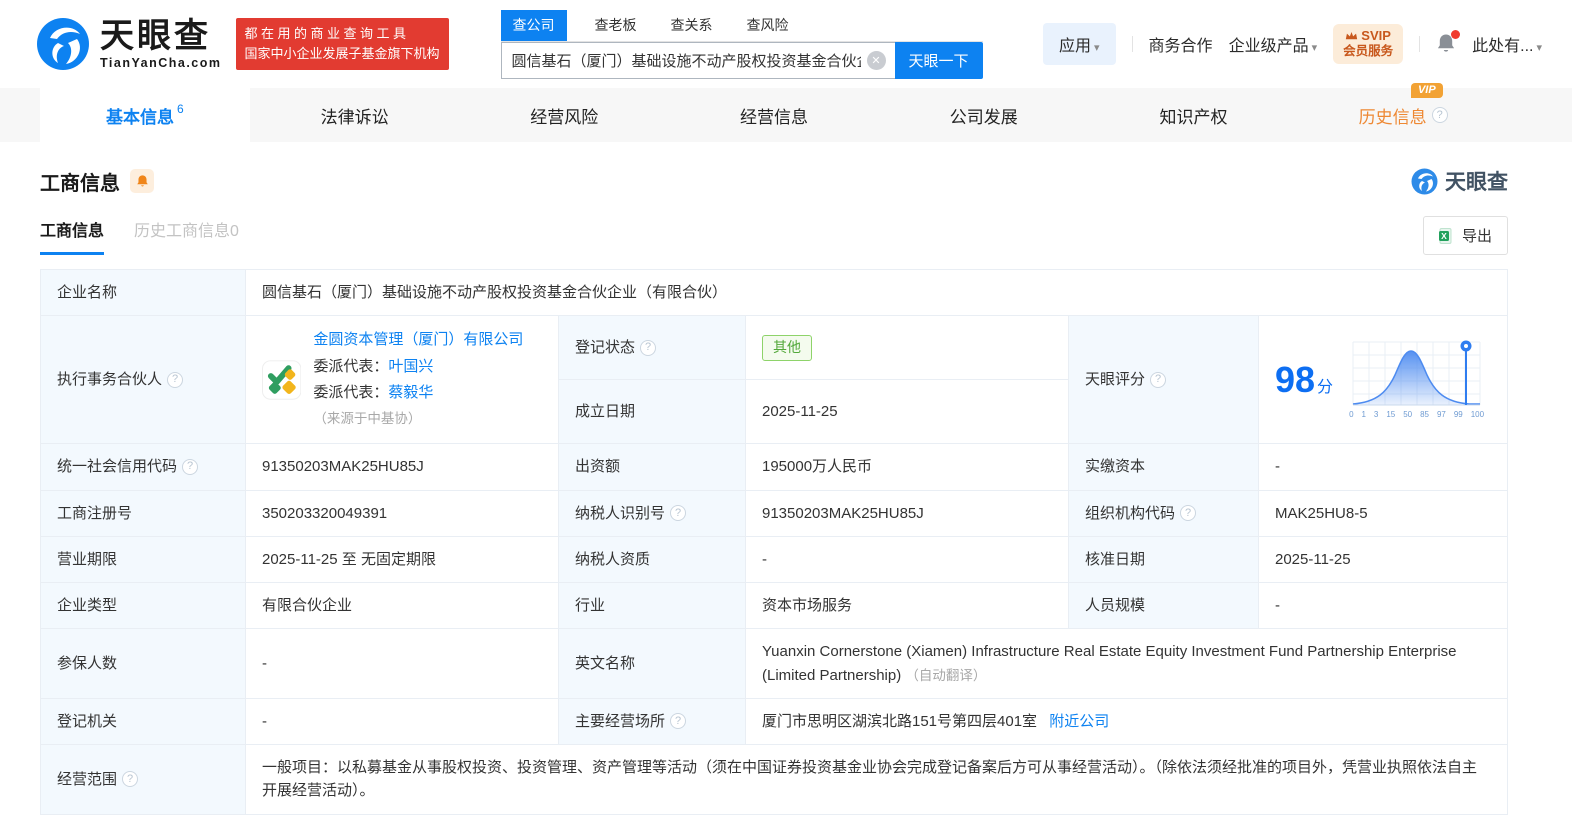  What do you see at coordinates (1466, 373) in the screenshot?
I see `score-marker-pin` at bounding box center [1466, 373].